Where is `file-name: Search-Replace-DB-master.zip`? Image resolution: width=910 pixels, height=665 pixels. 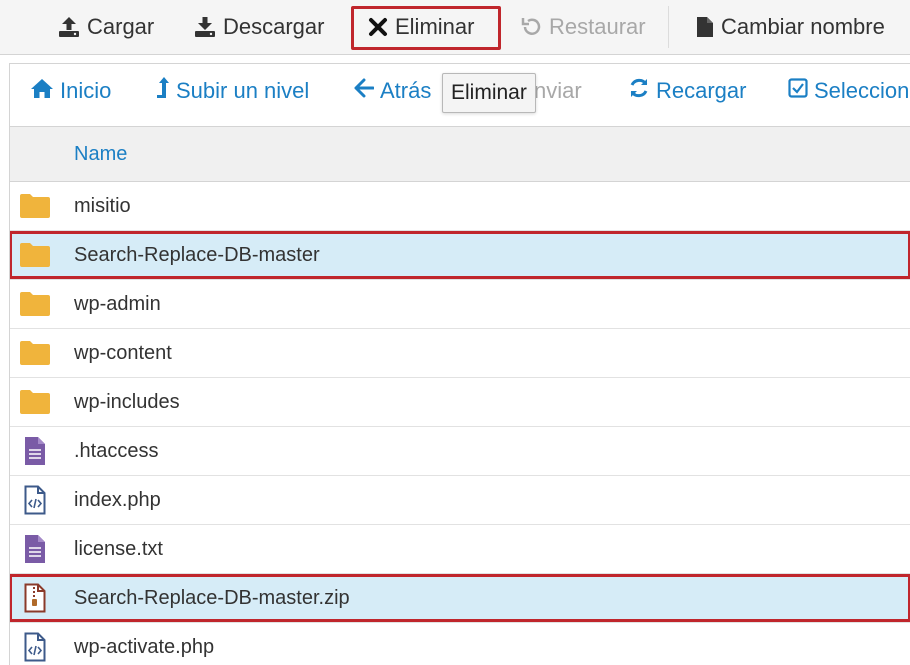
file-name: Search-Replace-DB-master.zip is located at coordinates (212, 598).